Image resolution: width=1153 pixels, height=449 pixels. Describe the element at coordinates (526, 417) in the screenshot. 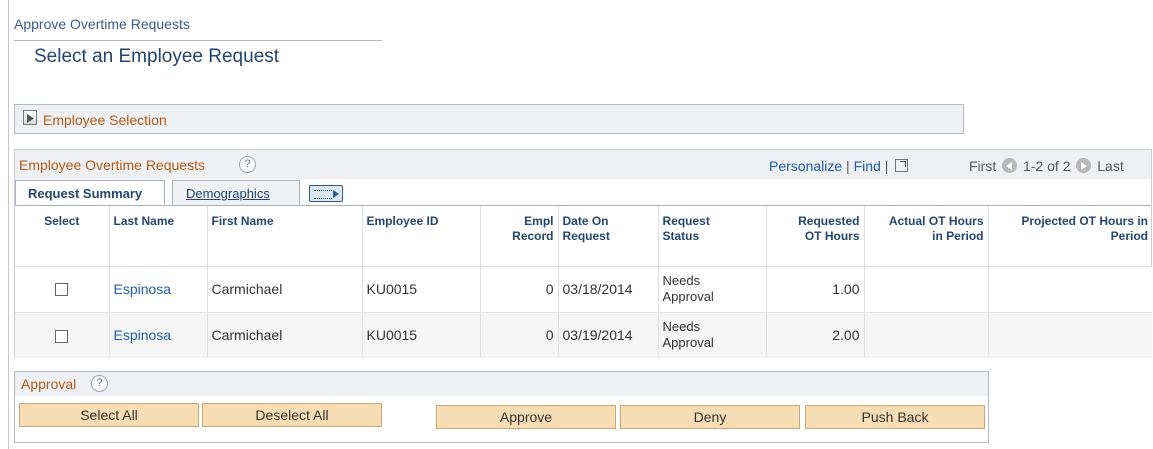

I see `approve-button: Approve` at that location.